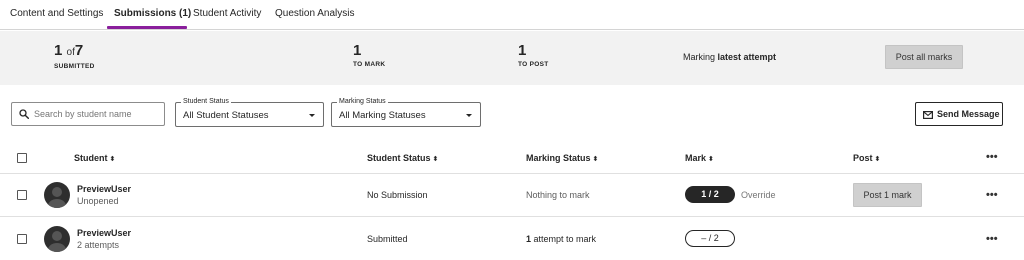 This screenshot has height=260, width=1024. I want to click on to-mark-stat: 1 TO MARK, so click(369, 55).